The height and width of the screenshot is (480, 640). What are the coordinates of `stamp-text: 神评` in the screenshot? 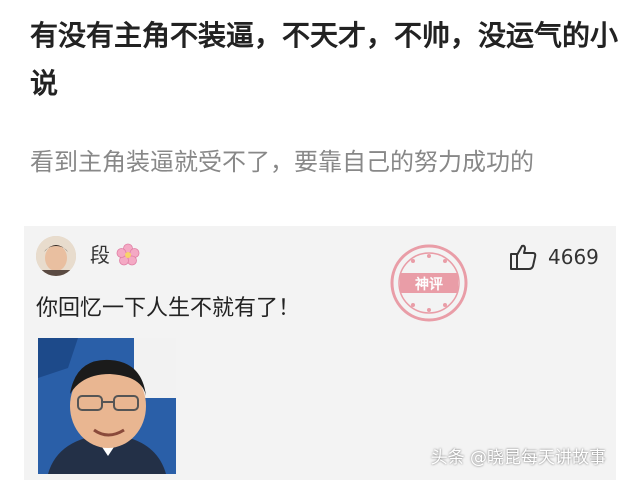 It's located at (429, 284).